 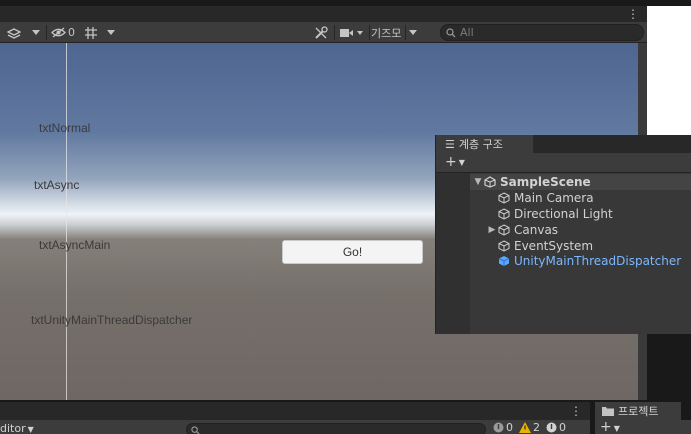 I want to click on visibility-toggle: 0, so click(x=63, y=32).